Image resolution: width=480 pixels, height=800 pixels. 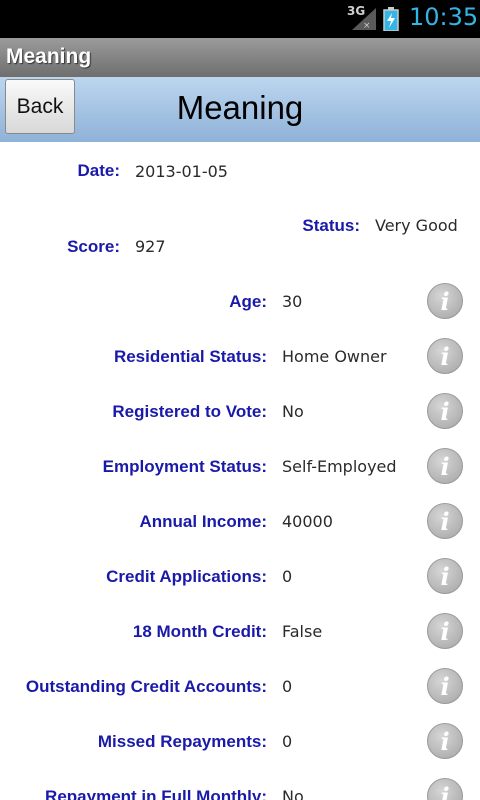 I want to click on detail-row-residential-status: Residential Status: Home Owner i, so click(x=240, y=364).